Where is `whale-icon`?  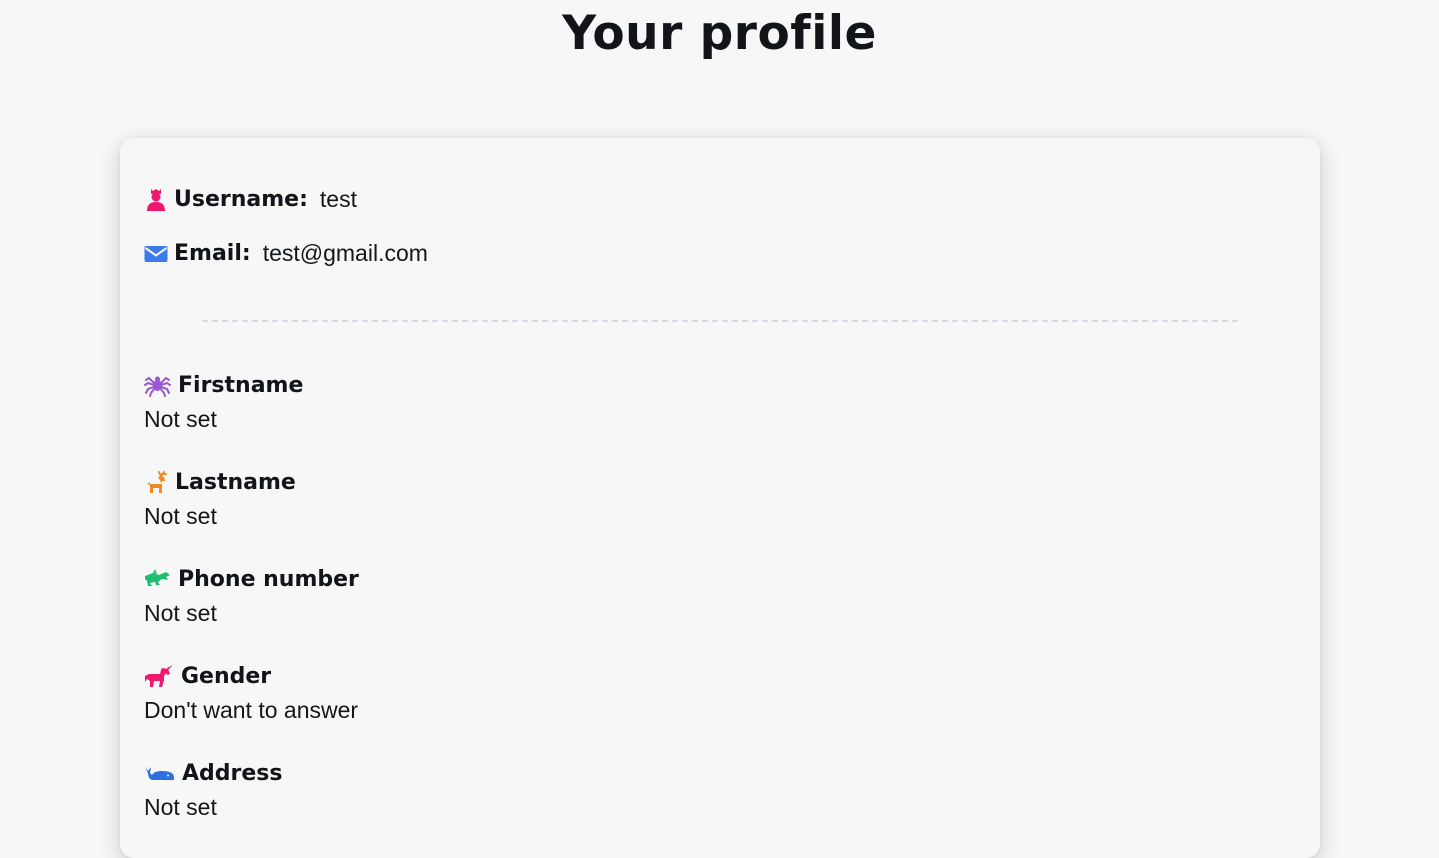
whale-icon is located at coordinates (159, 773).